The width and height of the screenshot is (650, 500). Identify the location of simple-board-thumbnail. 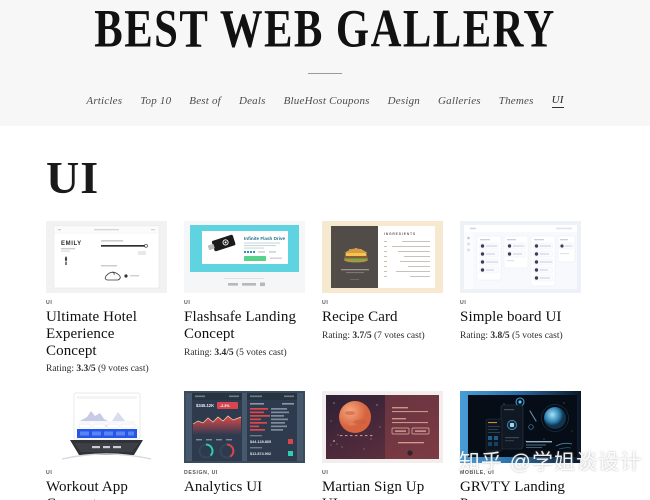
(520, 257).